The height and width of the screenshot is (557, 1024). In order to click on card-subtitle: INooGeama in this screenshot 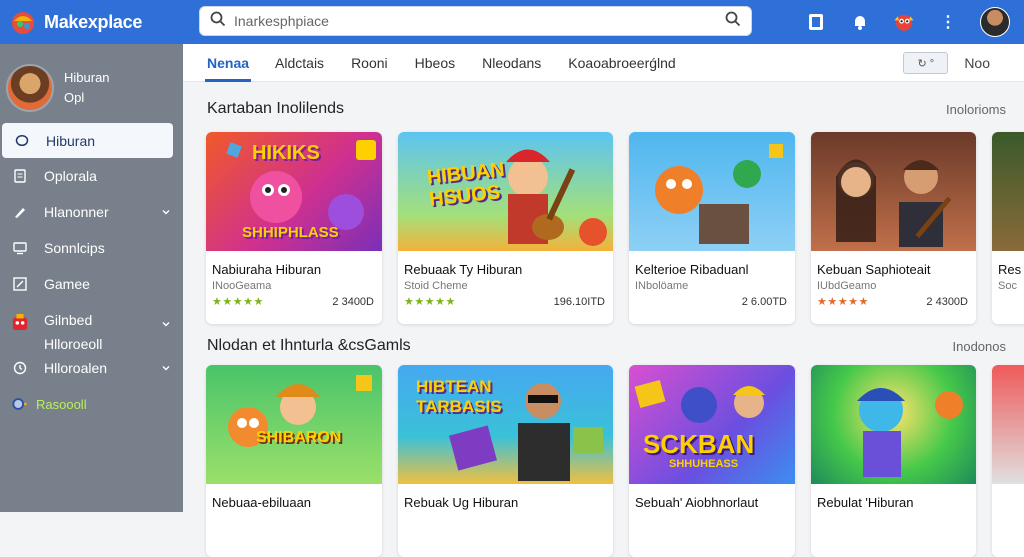, I will do `click(242, 286)`.